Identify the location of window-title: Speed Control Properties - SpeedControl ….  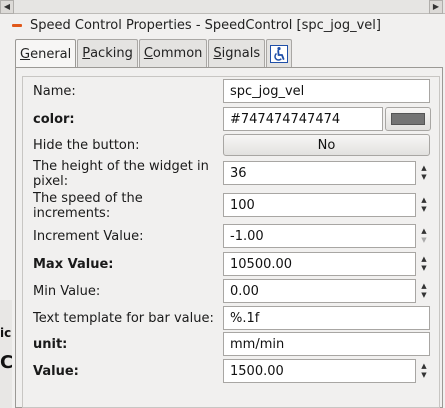
(205, 25).